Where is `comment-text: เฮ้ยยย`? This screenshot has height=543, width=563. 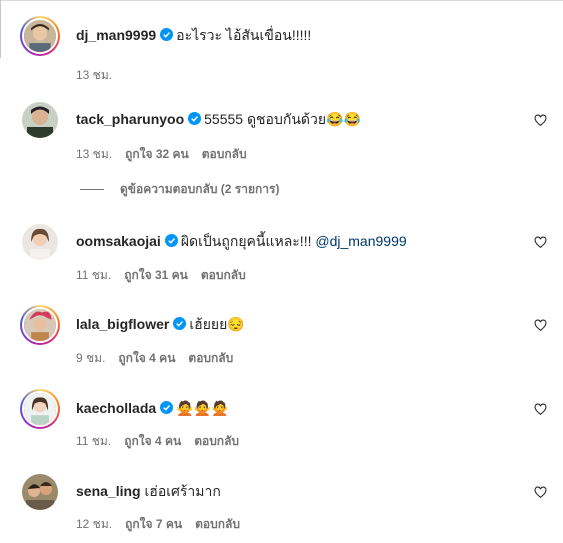
comment-text: เฮ้ยยย is located at coordinates (208, 324).